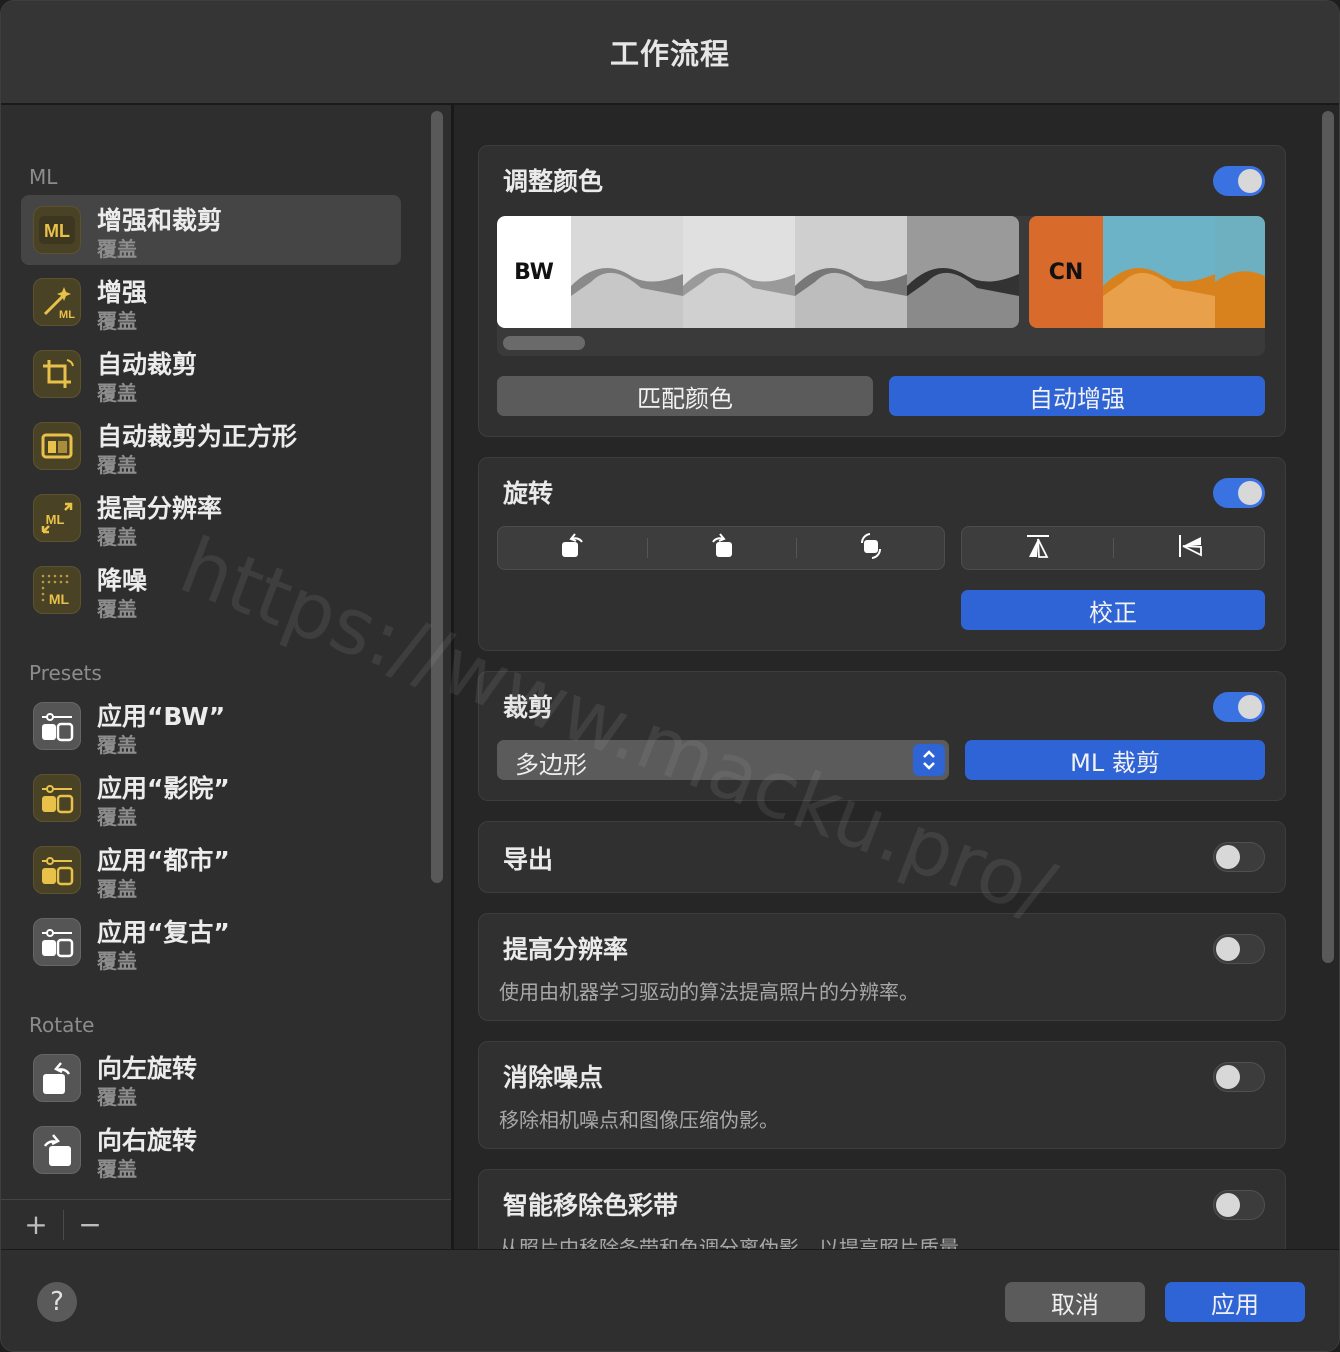 This screenshot has height=1352, width=1340. Describe the element at coordinates (534, 272) in the screenshot. I see `preset-bw-label: BW` at that location.